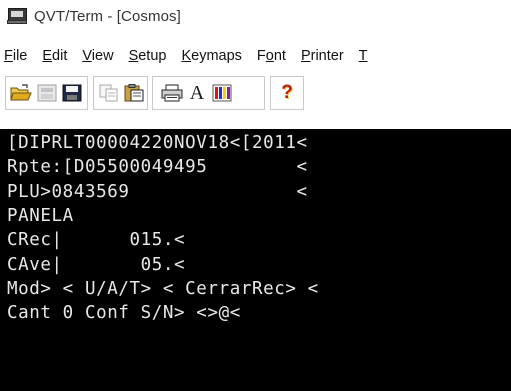  What do you see at coordinates (97, 56) in the screenshot?
I see `menu-view: View` at bounding box center [97, 56].